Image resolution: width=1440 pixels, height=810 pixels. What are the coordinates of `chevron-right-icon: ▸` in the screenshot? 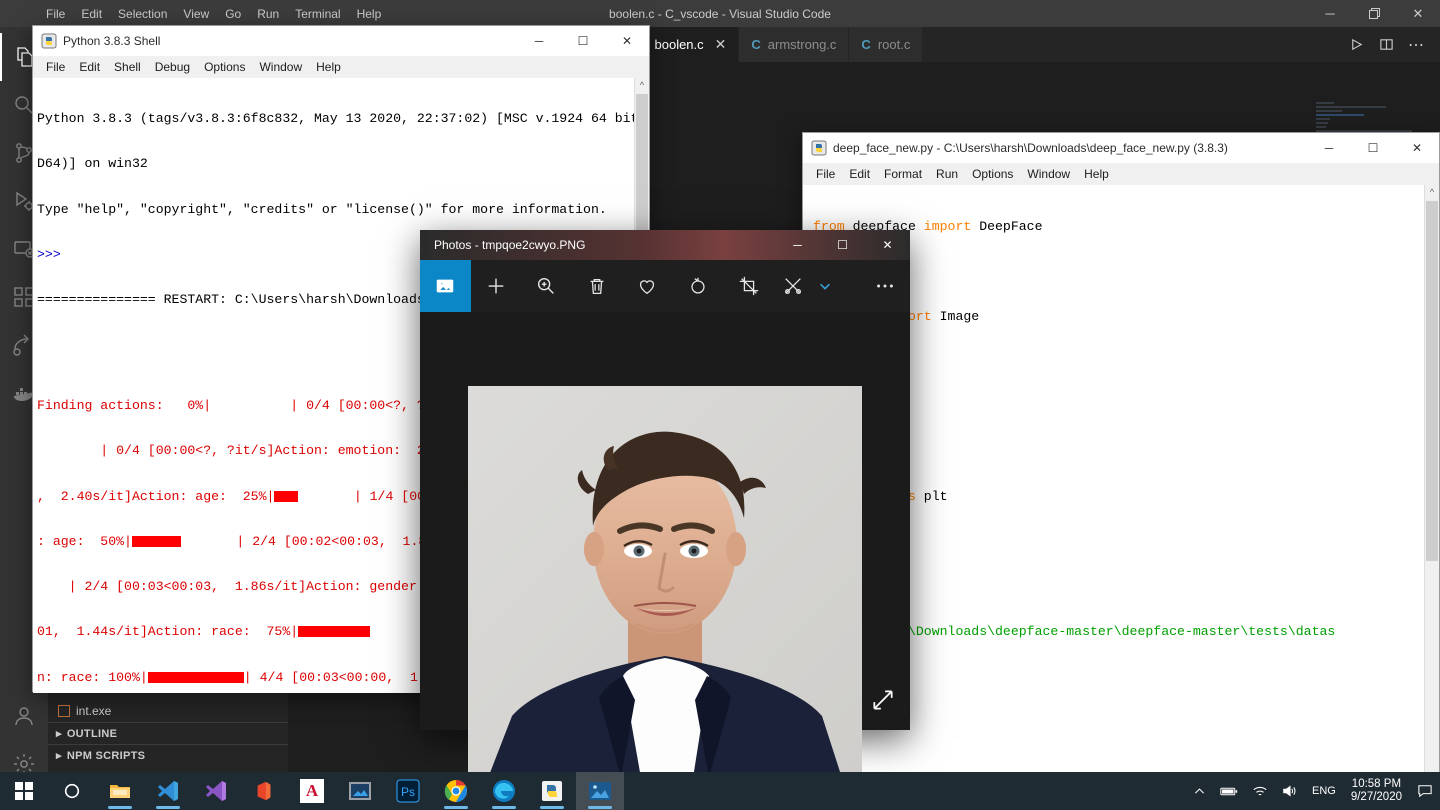 It's located at (59, 756).